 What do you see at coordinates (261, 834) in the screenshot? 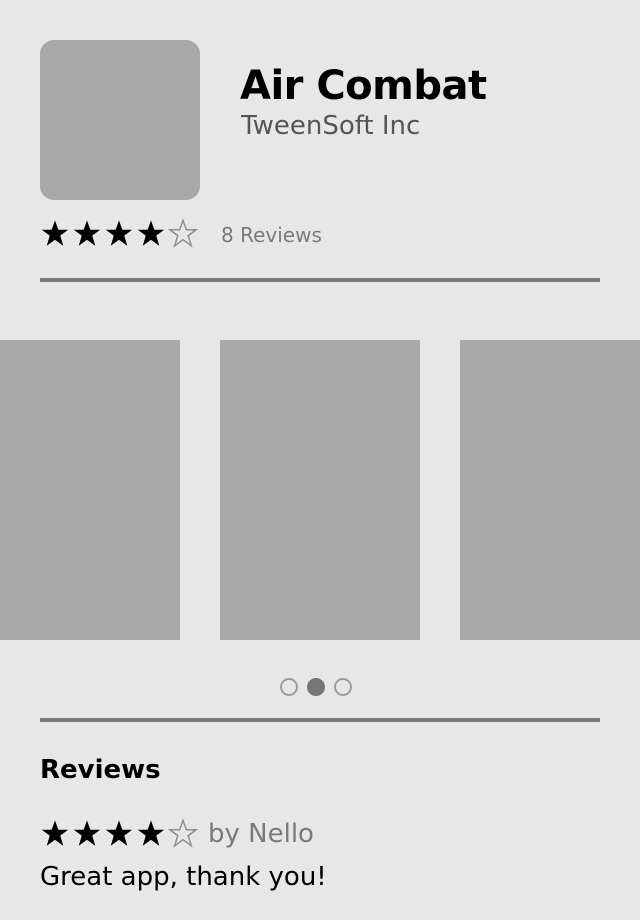
I see `review-author: by Nello` at bounding box center [261, 834].